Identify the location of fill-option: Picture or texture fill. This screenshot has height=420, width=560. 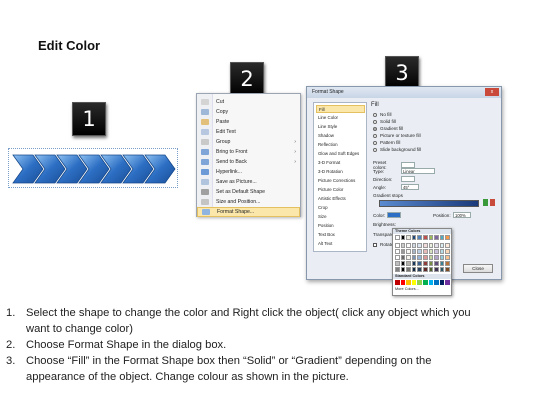
(397, 135).